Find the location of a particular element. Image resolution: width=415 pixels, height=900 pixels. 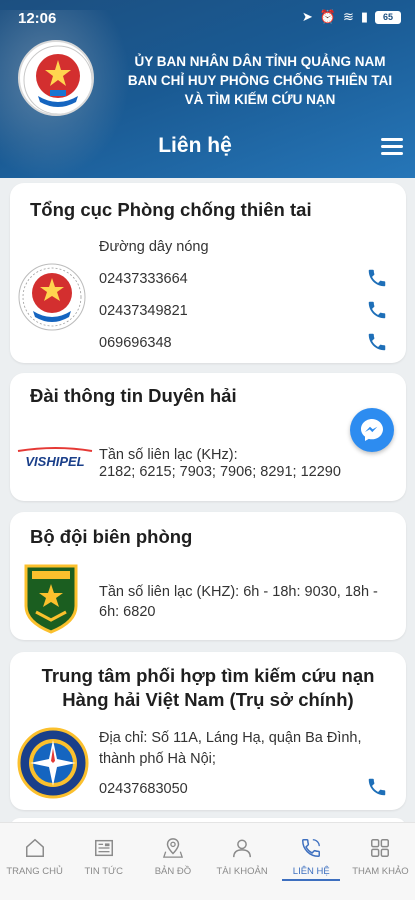

user-icon is located at coordinates (242, 848).